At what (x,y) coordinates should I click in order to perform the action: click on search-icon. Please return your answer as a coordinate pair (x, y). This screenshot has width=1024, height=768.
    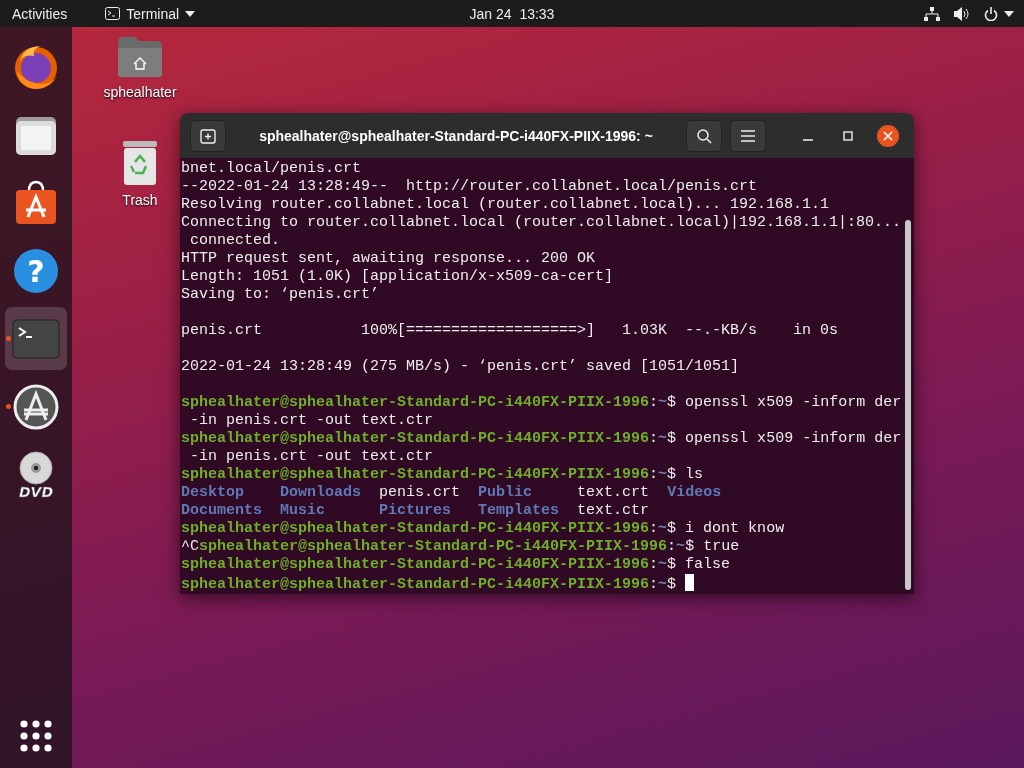
    Looking at the image, I should click on (704, 135).